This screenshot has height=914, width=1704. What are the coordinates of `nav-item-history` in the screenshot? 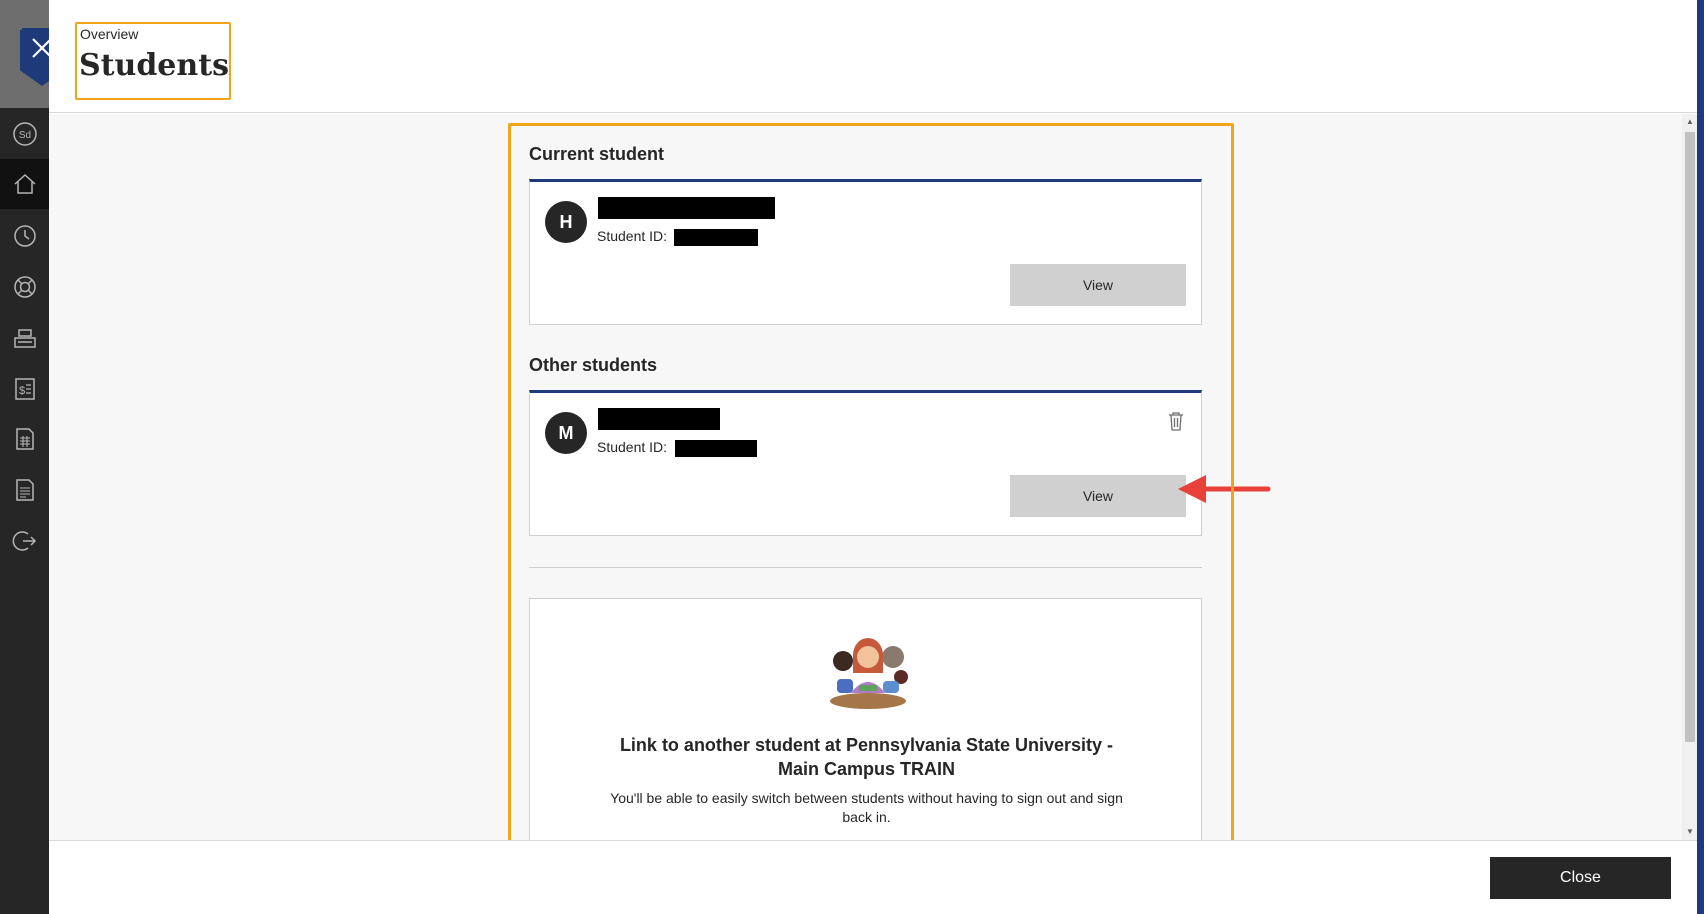 It's located at (24, 236).